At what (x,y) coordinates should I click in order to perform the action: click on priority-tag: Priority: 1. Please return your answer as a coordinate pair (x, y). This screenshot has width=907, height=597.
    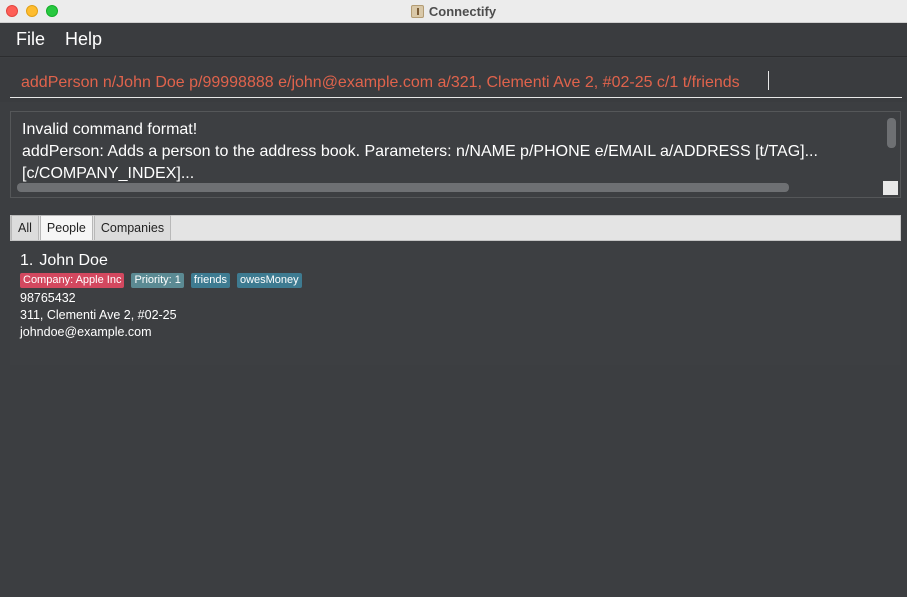
    Looking at the image, I should click on (157, 280).